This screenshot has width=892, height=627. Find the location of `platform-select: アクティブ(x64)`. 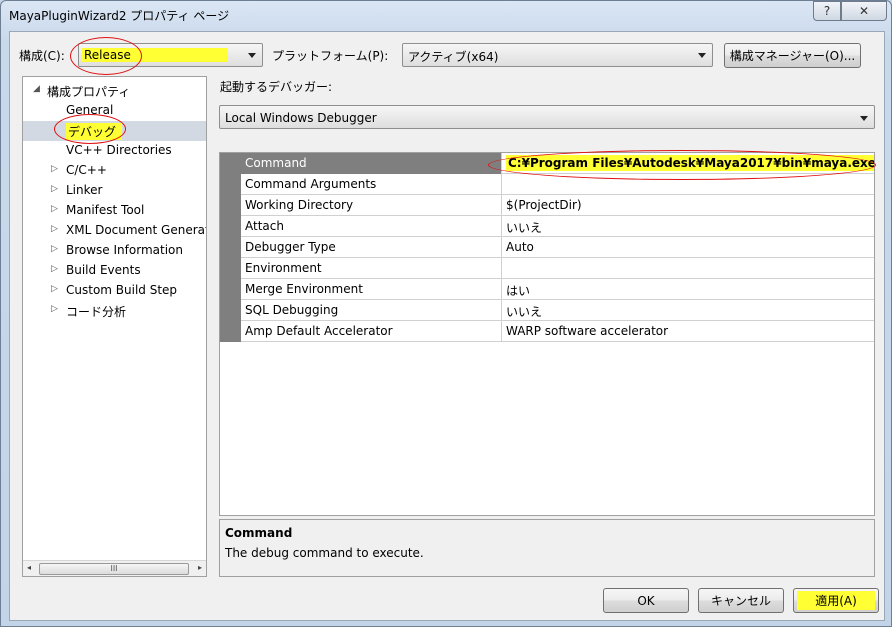

platform-select: アクティブ(x64) is located at coordinates (557, 55).